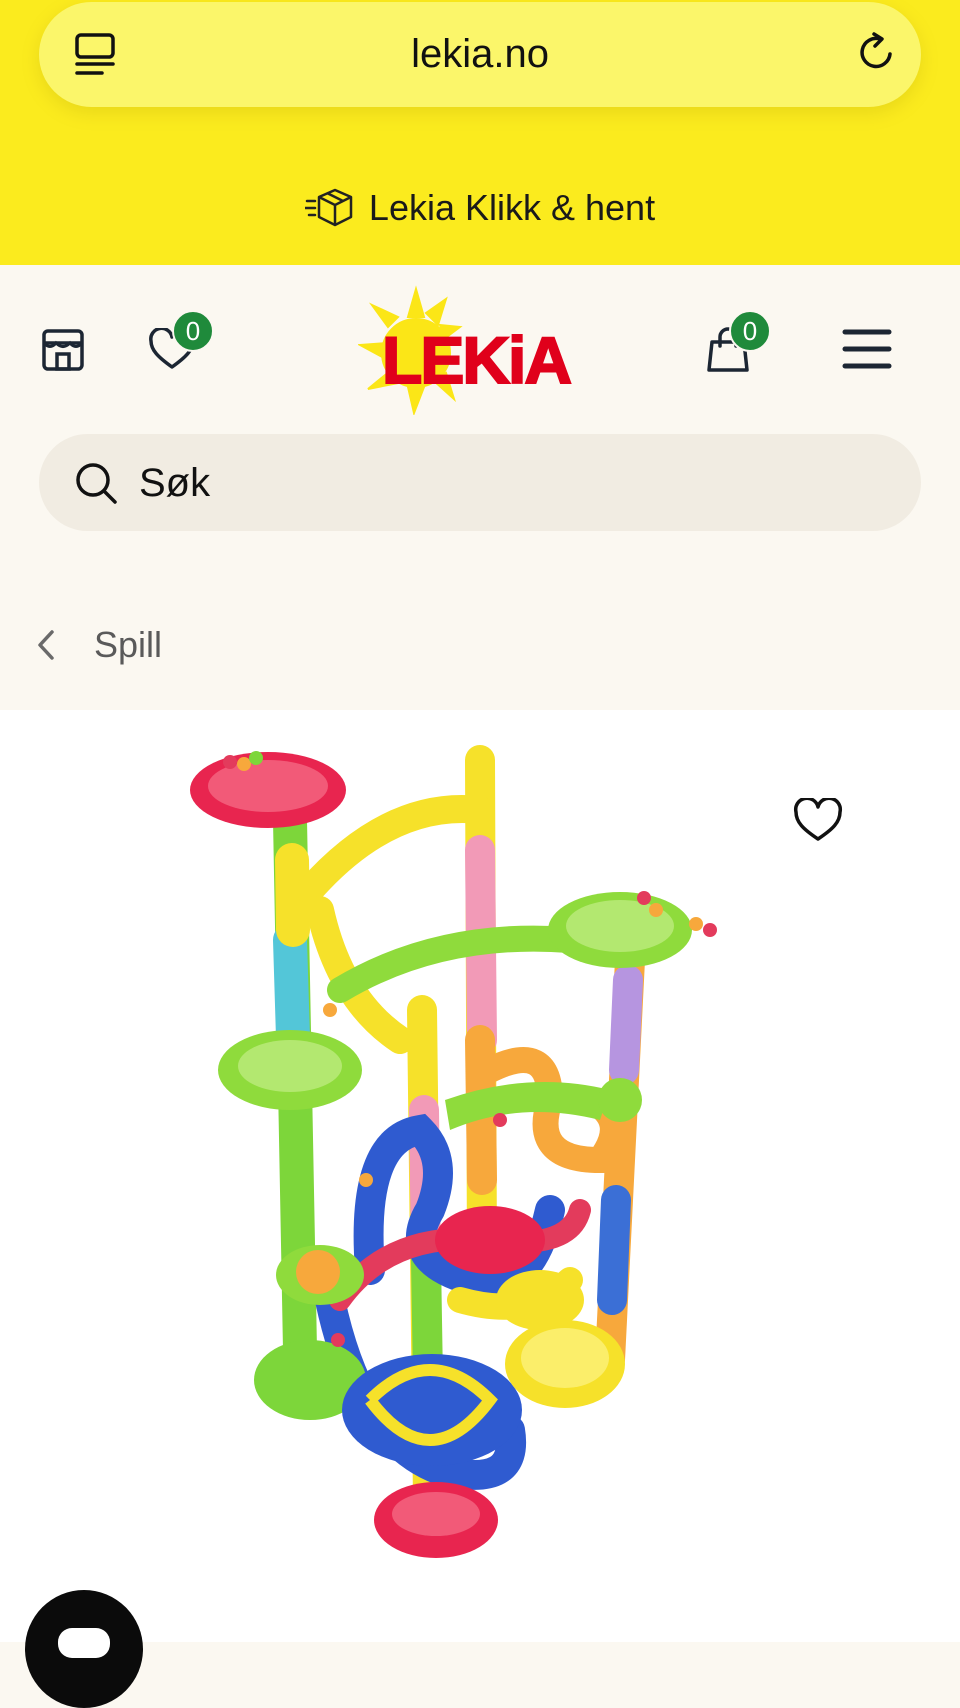  Describe the element at coordinates (46, 645) in the screenshot. I see `chevron-left-icon` at that location.